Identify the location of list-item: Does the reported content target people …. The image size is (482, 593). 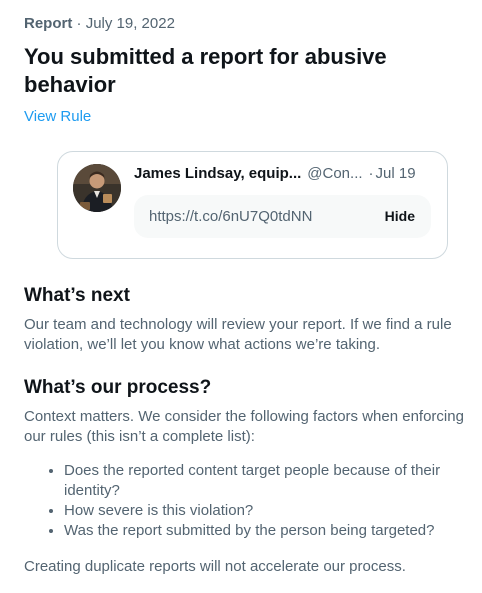
(264, 481).